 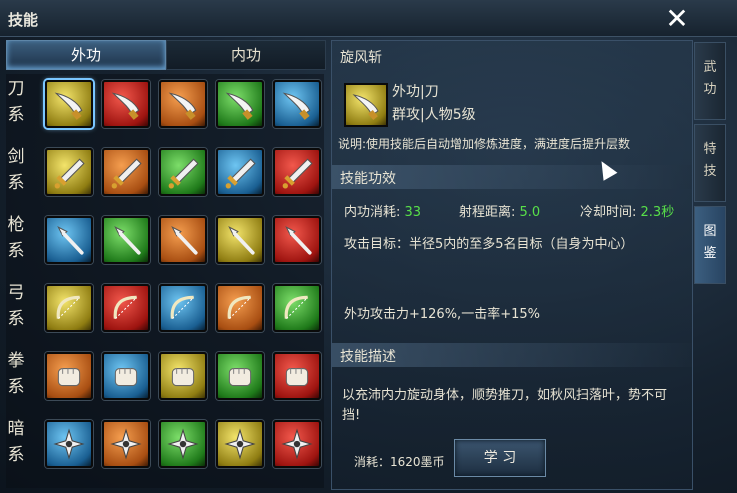 I want to click on side-tab-special: 特技, so click(x=710, y=163).